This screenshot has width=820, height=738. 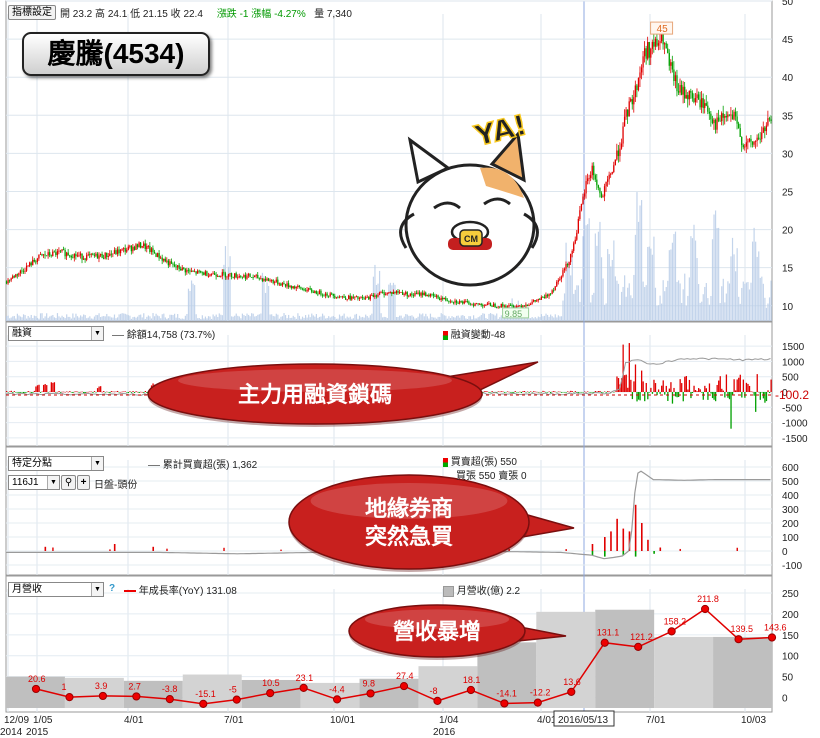 What do you see at coordinates (793, 362) in the screenshot?
I see `margin-axis-tick: 1000` at bounding box center [793, 362].